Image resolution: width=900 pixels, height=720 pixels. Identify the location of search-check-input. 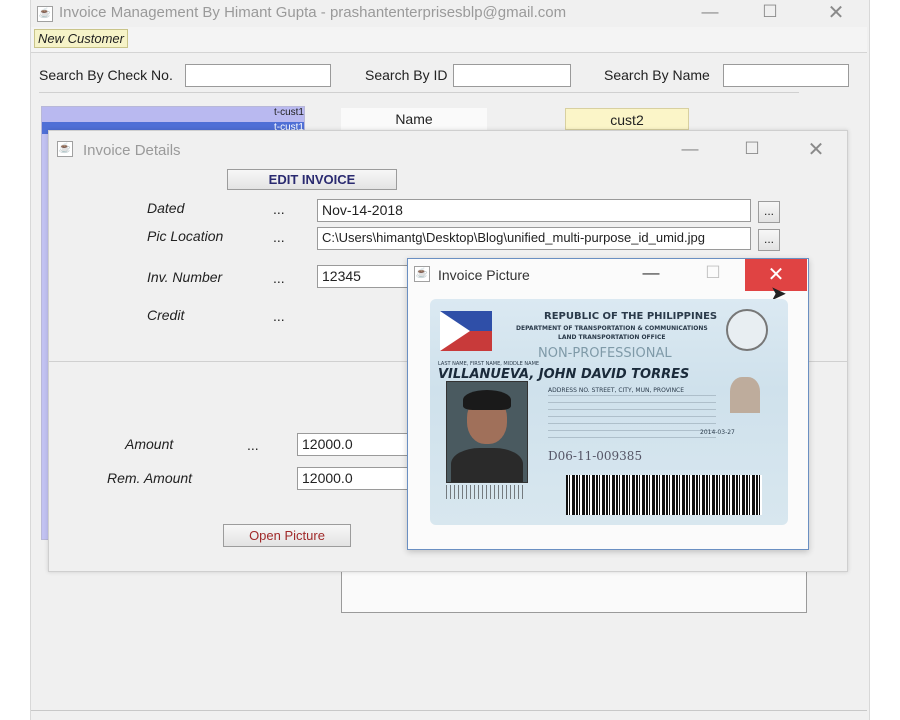
(258, 75).